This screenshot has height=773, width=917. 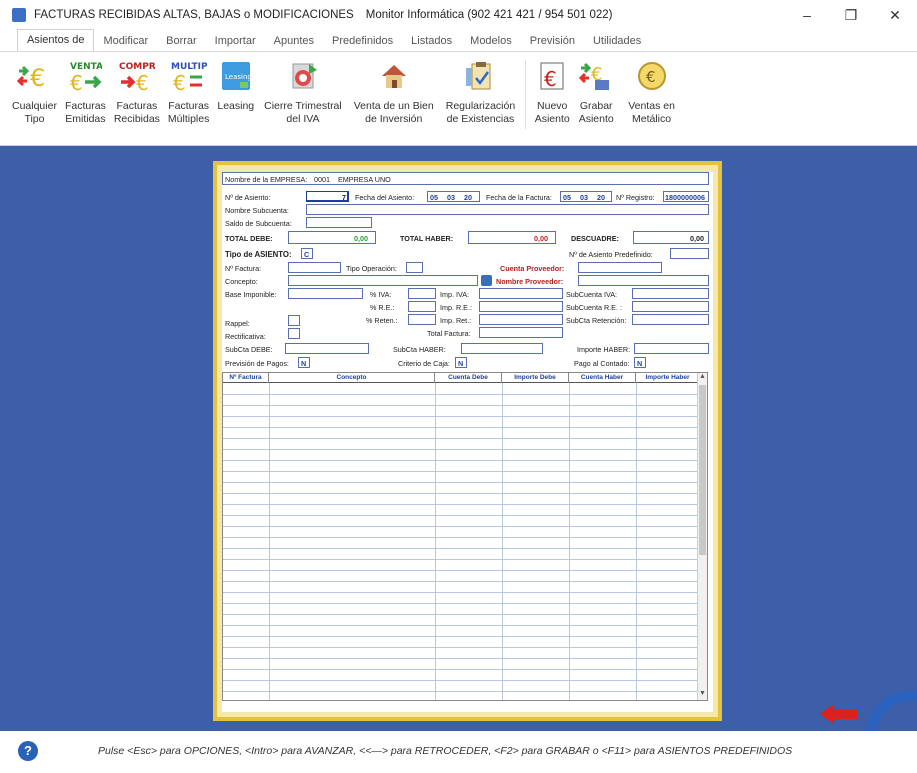 What do you see at coordinates (34, 101) in the screenshot?
I see `cualquier-tipo-button: € Cualquier Tipo` at bounding box center [34, 101].